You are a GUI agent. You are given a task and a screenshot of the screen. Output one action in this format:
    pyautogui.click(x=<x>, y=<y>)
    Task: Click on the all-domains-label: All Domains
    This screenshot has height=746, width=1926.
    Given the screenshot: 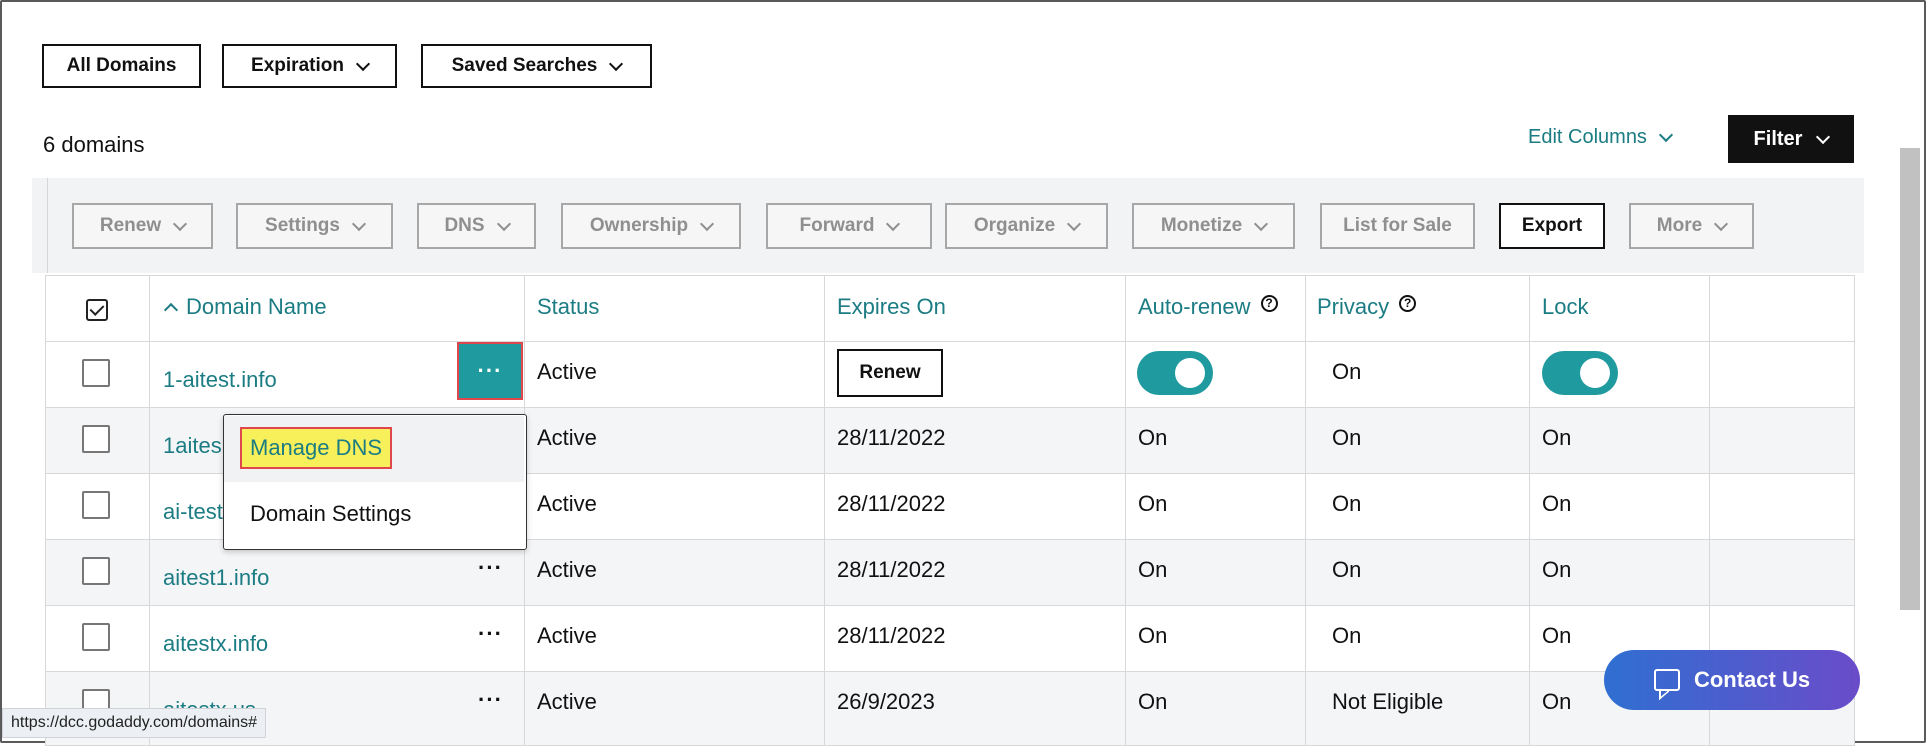 What is the action you would take?
    pyautogui.click(x=121, y=65)
    